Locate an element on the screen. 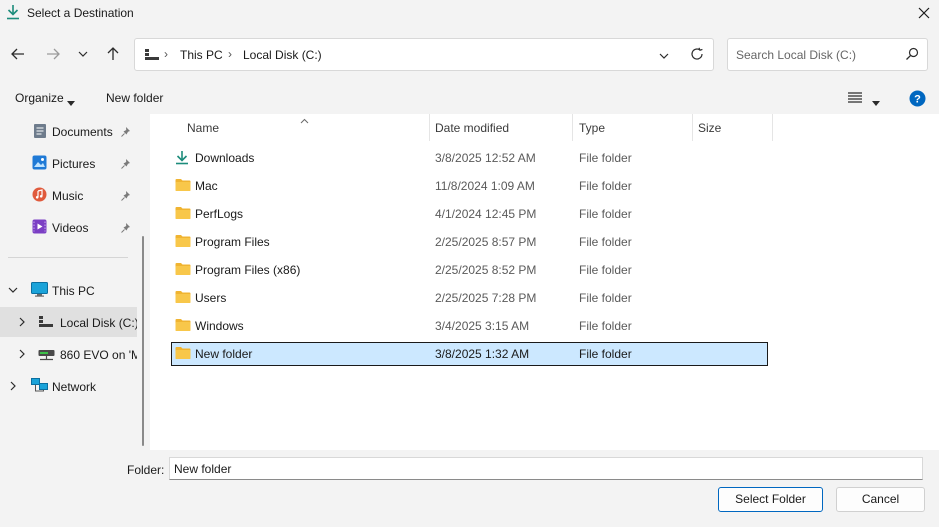 Image resolution: width=939 pixels, height=527 pixels. search-box is located at coordinates (827, 54).